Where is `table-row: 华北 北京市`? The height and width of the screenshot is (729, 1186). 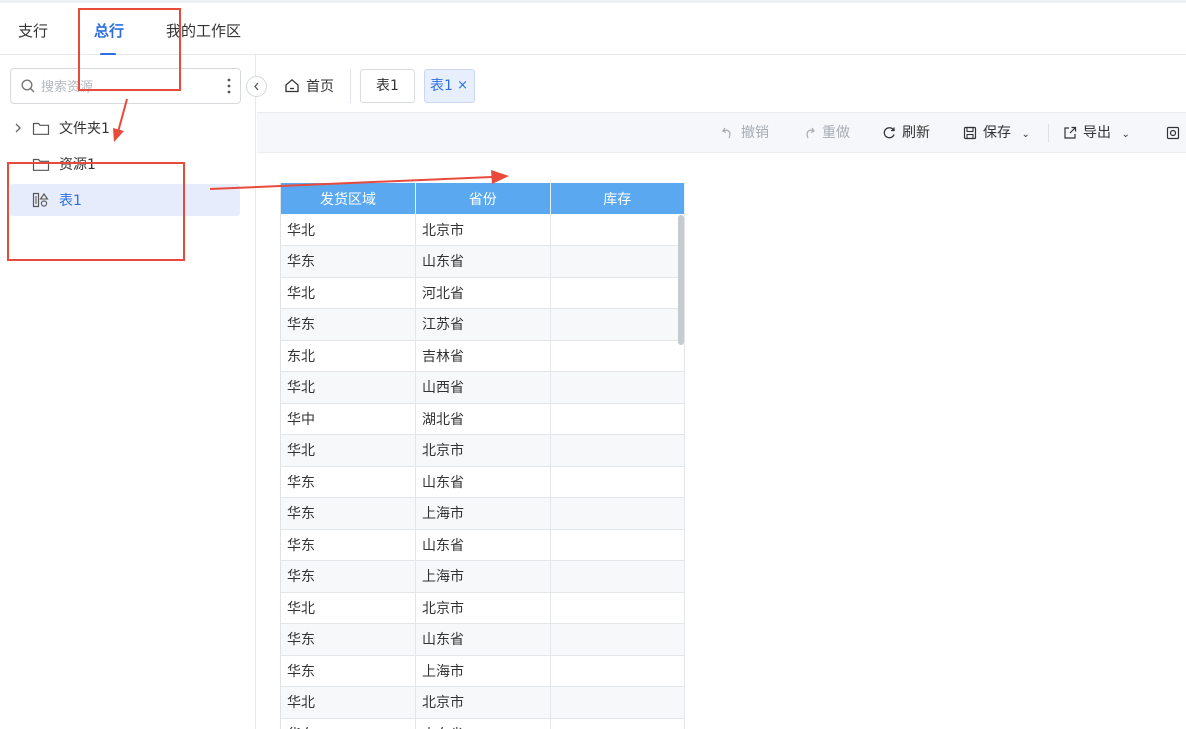 table-row: 华北 北京市 is located at coordinates (483, 450).